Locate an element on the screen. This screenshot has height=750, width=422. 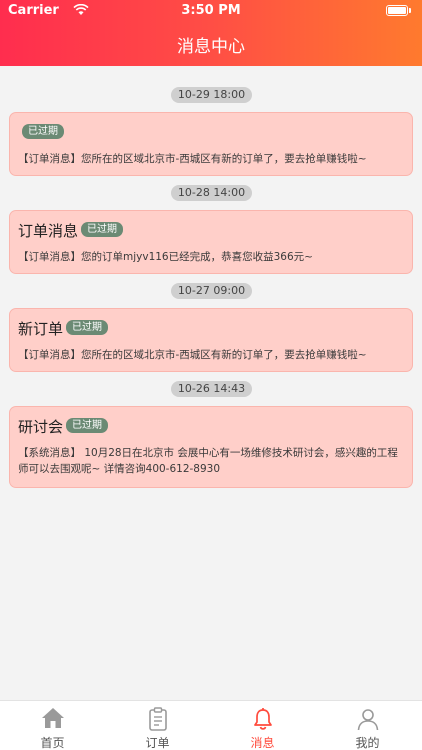
user-icon is located at coordinates (368, 720).